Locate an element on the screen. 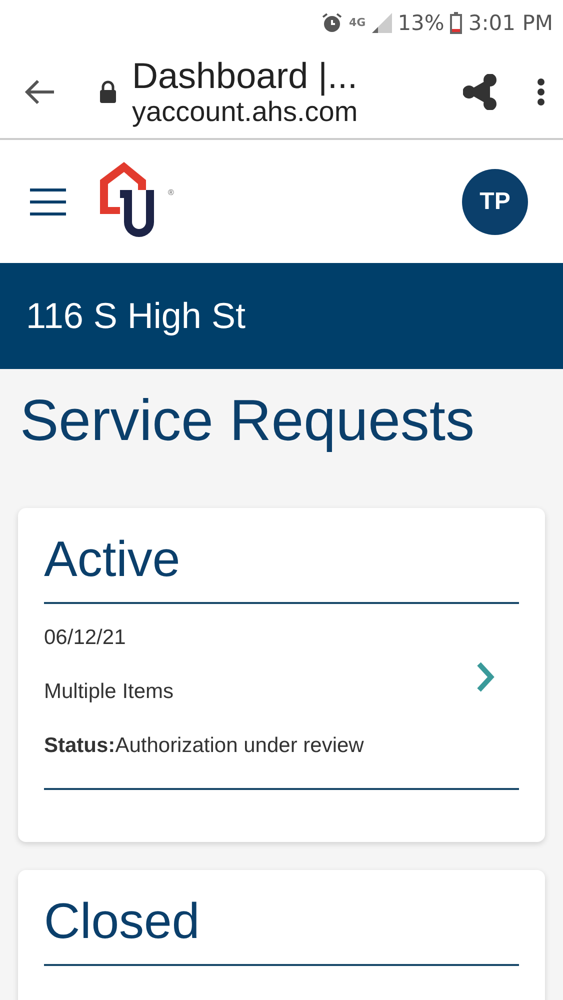 Image resolution: width=563 pixels, height=1000 pixels. signal-icon is located at coordinates (382, 22).